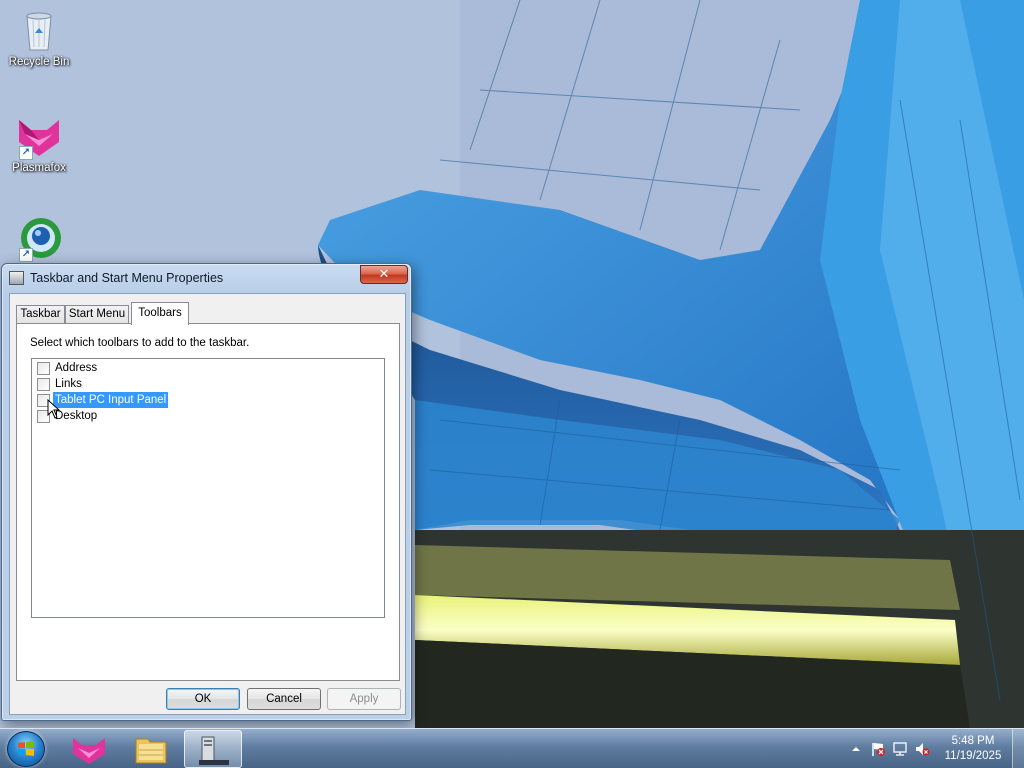 Image resolution: width=1024 pixels, height=768 pixels. I want to click on show-desktop-button, so click(1018, 748).